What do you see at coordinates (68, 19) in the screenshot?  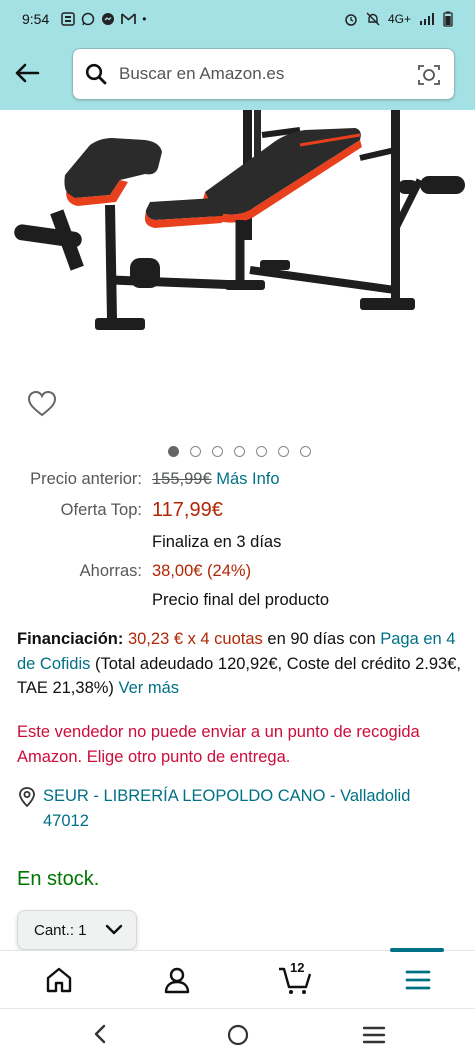 I see `gallery-notification-icon` at bounding box center [68, 19].